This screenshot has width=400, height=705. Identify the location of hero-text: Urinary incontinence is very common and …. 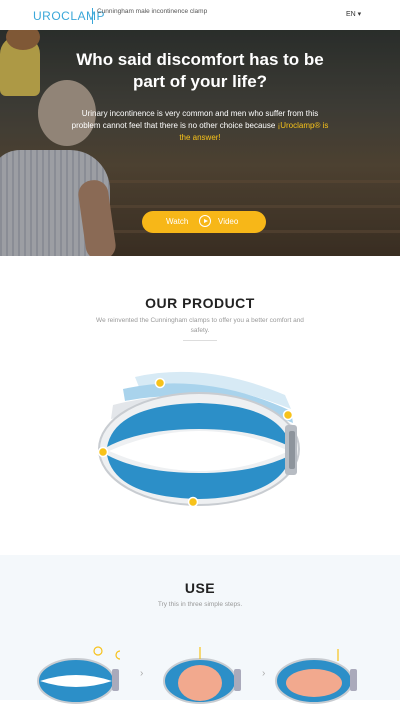
(200, 126).